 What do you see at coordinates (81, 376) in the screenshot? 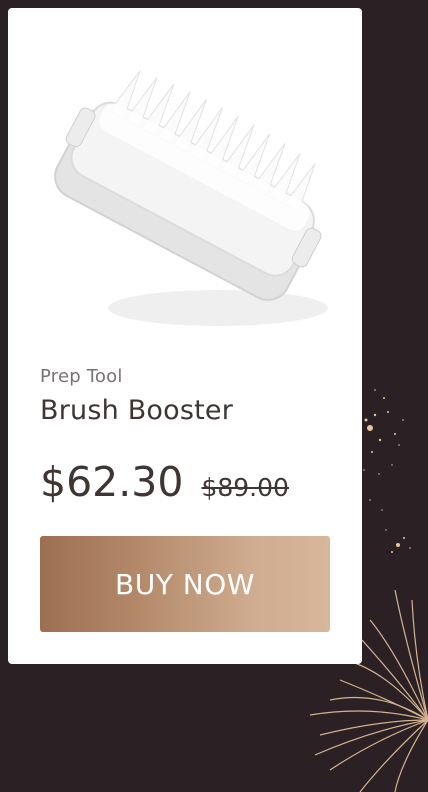
I see `product-category: Prep Tool` at bounding box center [81, 376].